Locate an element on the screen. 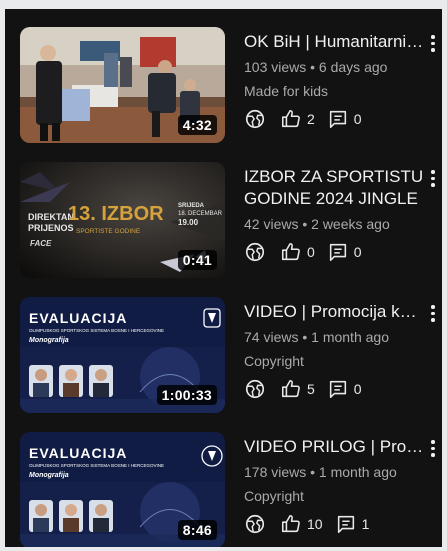  izbor-subtitle: SPORTISTE GODINE is located at coordinates (108, 231).